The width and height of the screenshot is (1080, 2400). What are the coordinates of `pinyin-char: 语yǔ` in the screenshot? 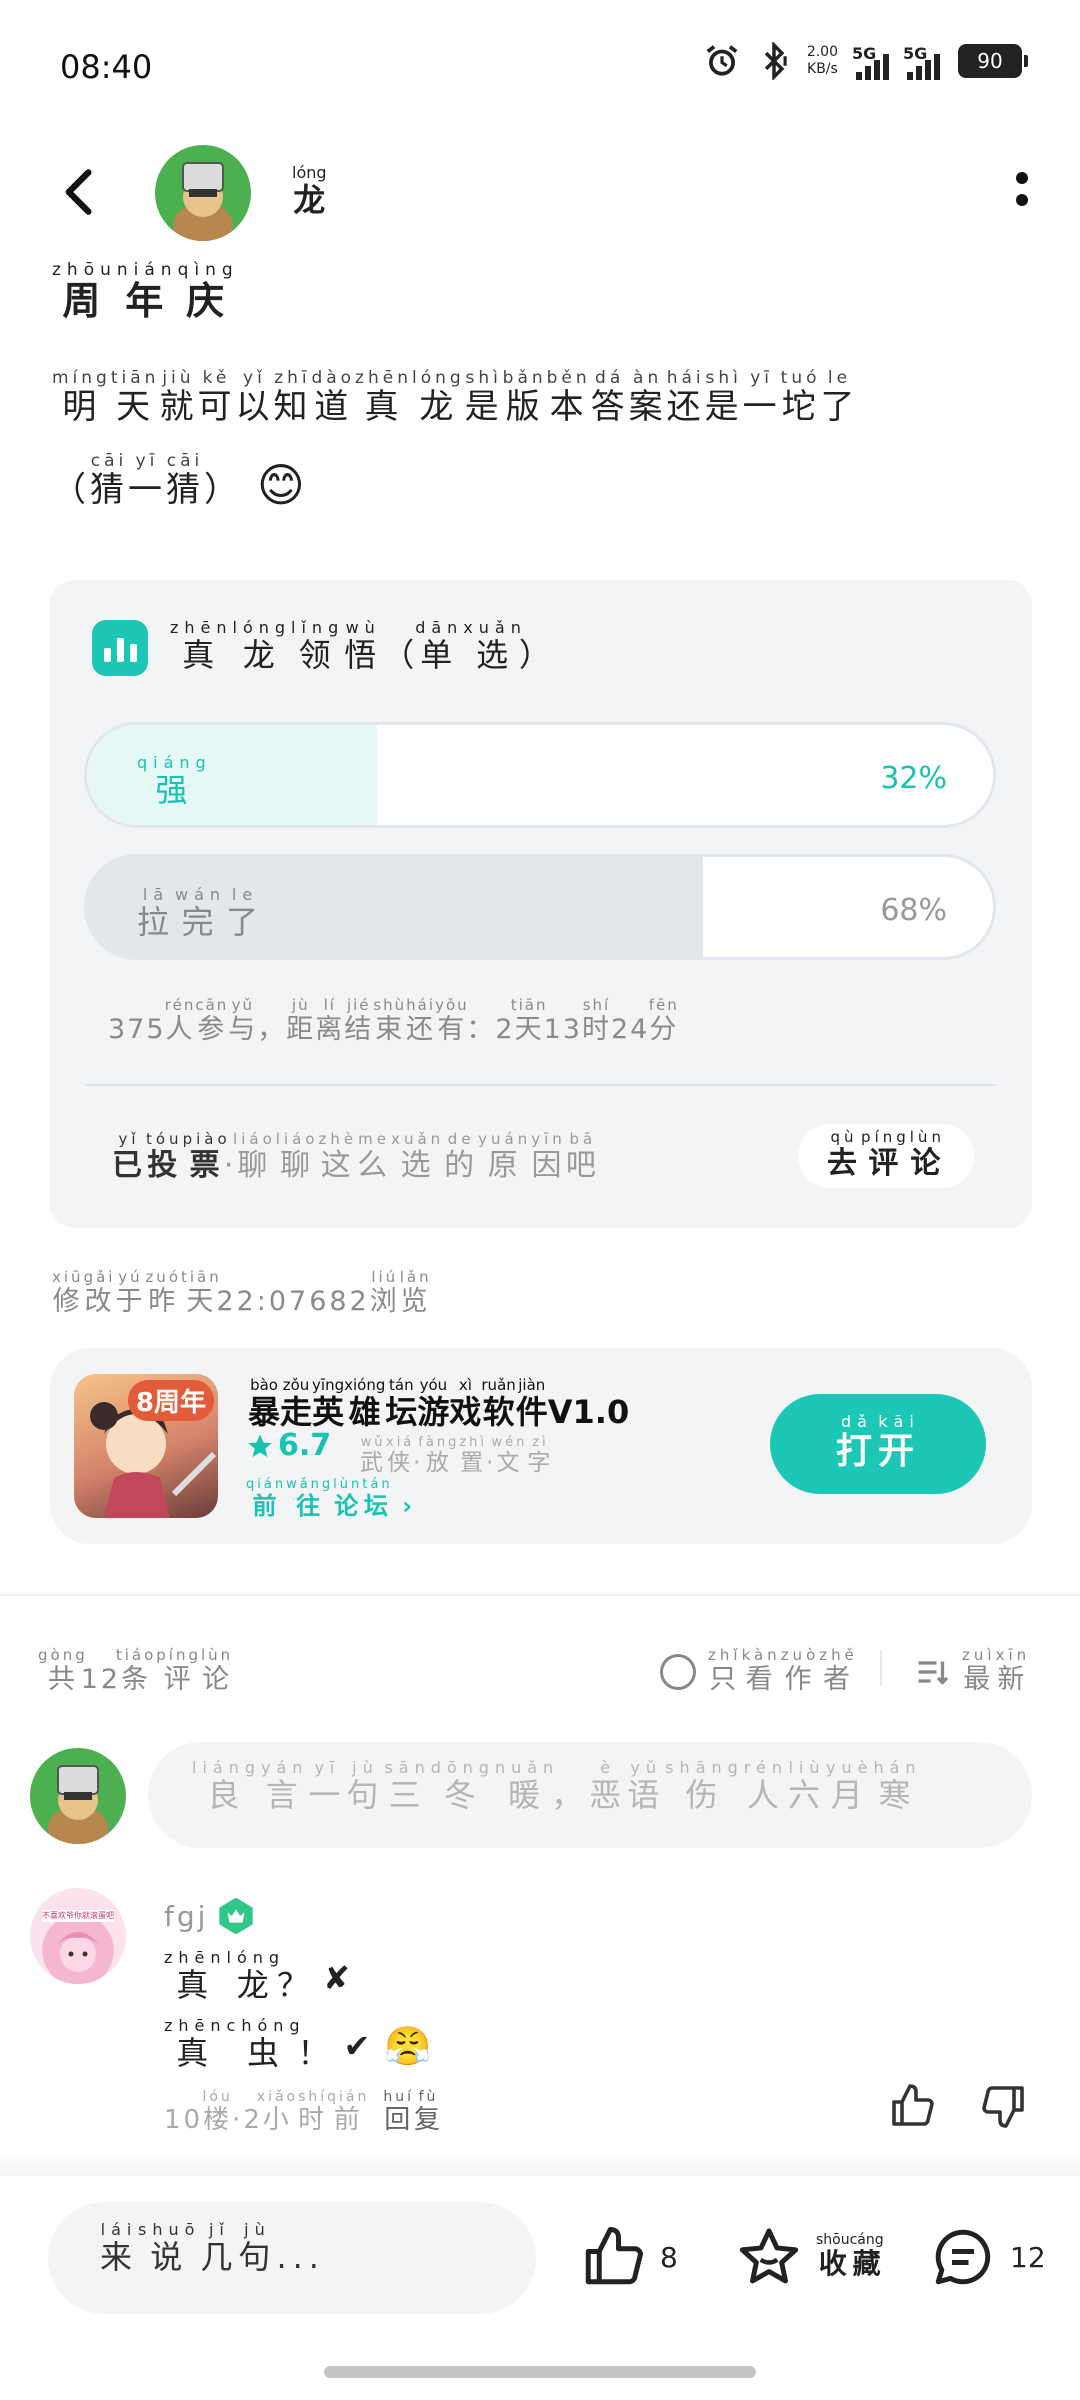 It's located at (646, 1786).